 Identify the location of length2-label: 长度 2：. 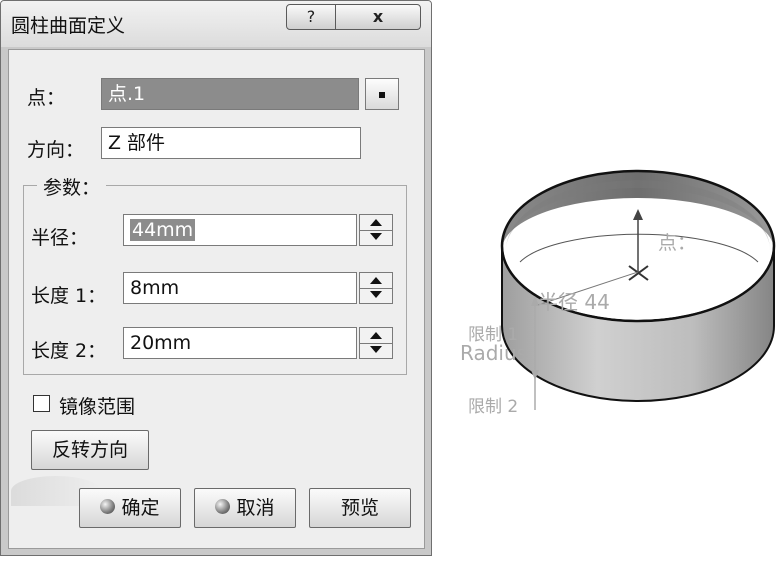
(69, 351).